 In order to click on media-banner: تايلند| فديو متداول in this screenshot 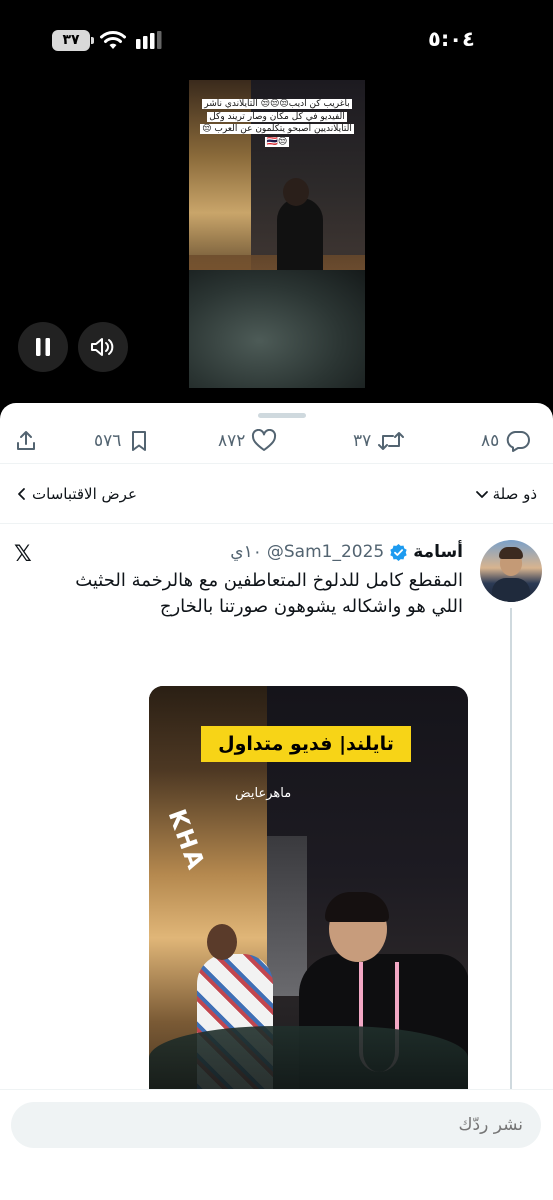, I will do `click(306, 744)`.